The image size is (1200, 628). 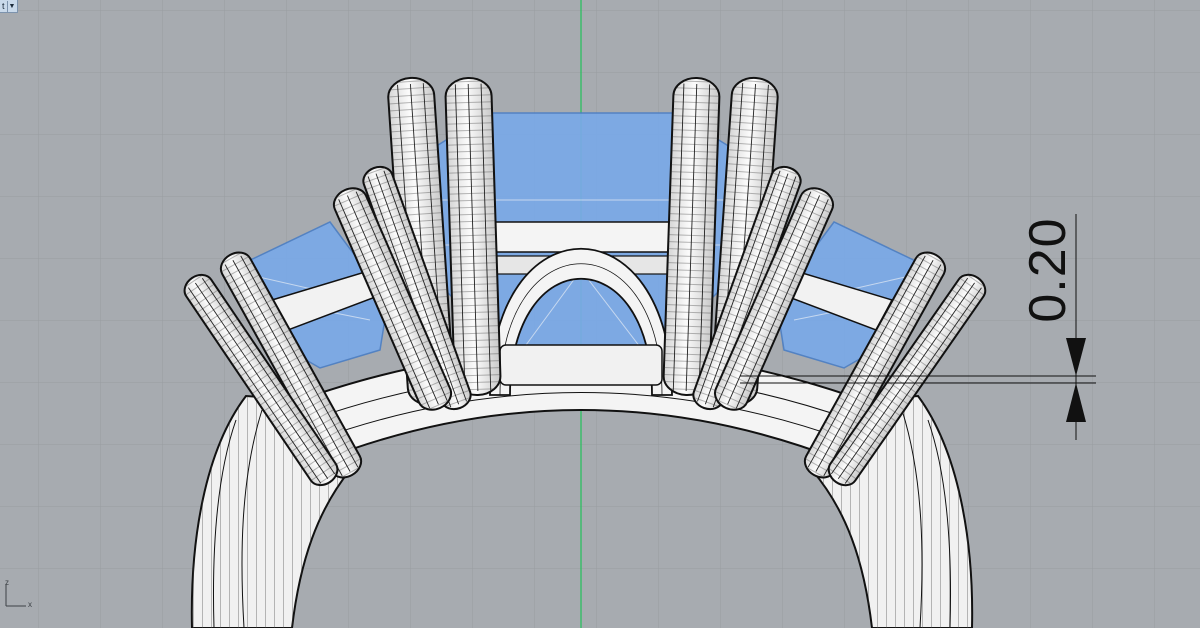 What do you see at coordinates (1048, 270) in the screenshot?
I see `dimension-value-label: 0.20` at bounding box center [1048, 270].